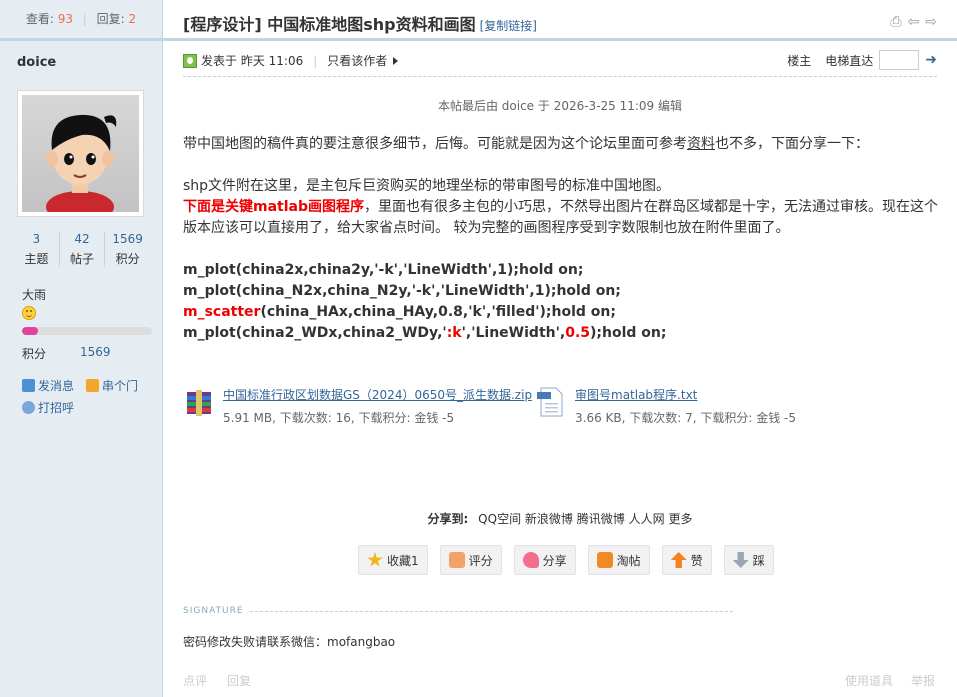  Describe the element at coordinates (199, 403) in the screenshot. I see `zip-file-icon` at that location.